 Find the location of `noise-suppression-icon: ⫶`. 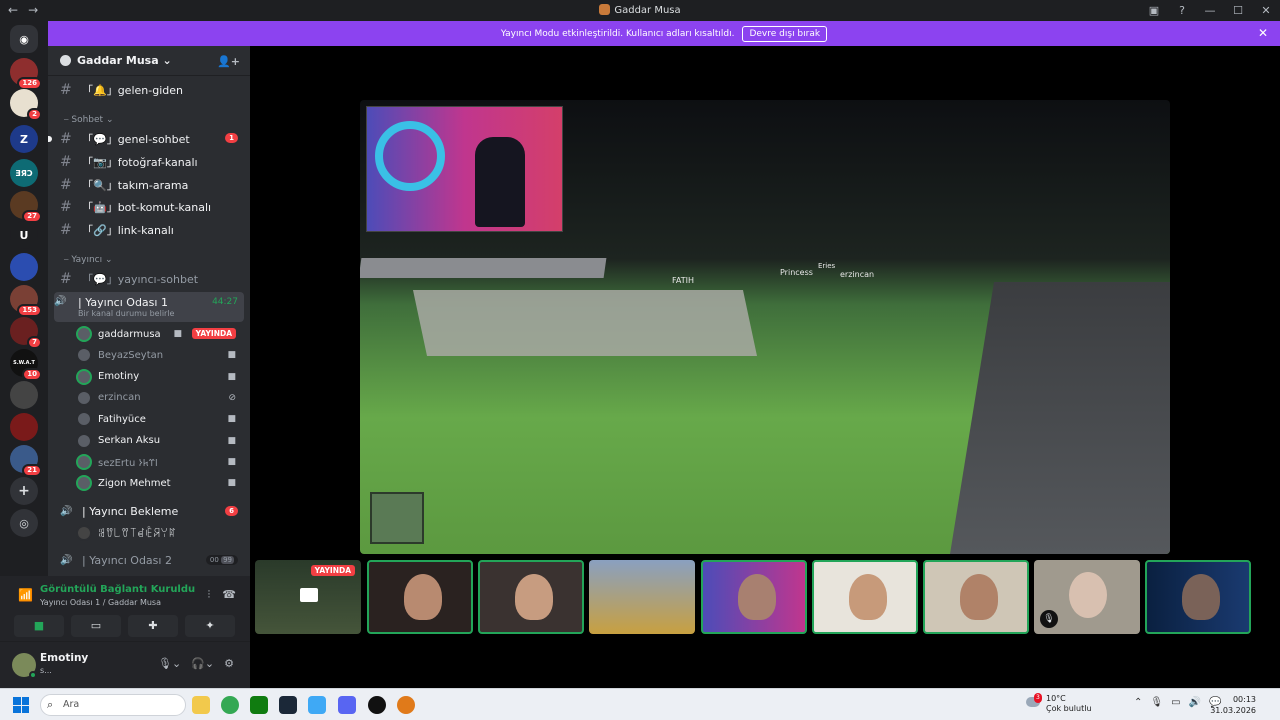

noise-suppression-icon: ⫶ is located at coordinates (209, 595).